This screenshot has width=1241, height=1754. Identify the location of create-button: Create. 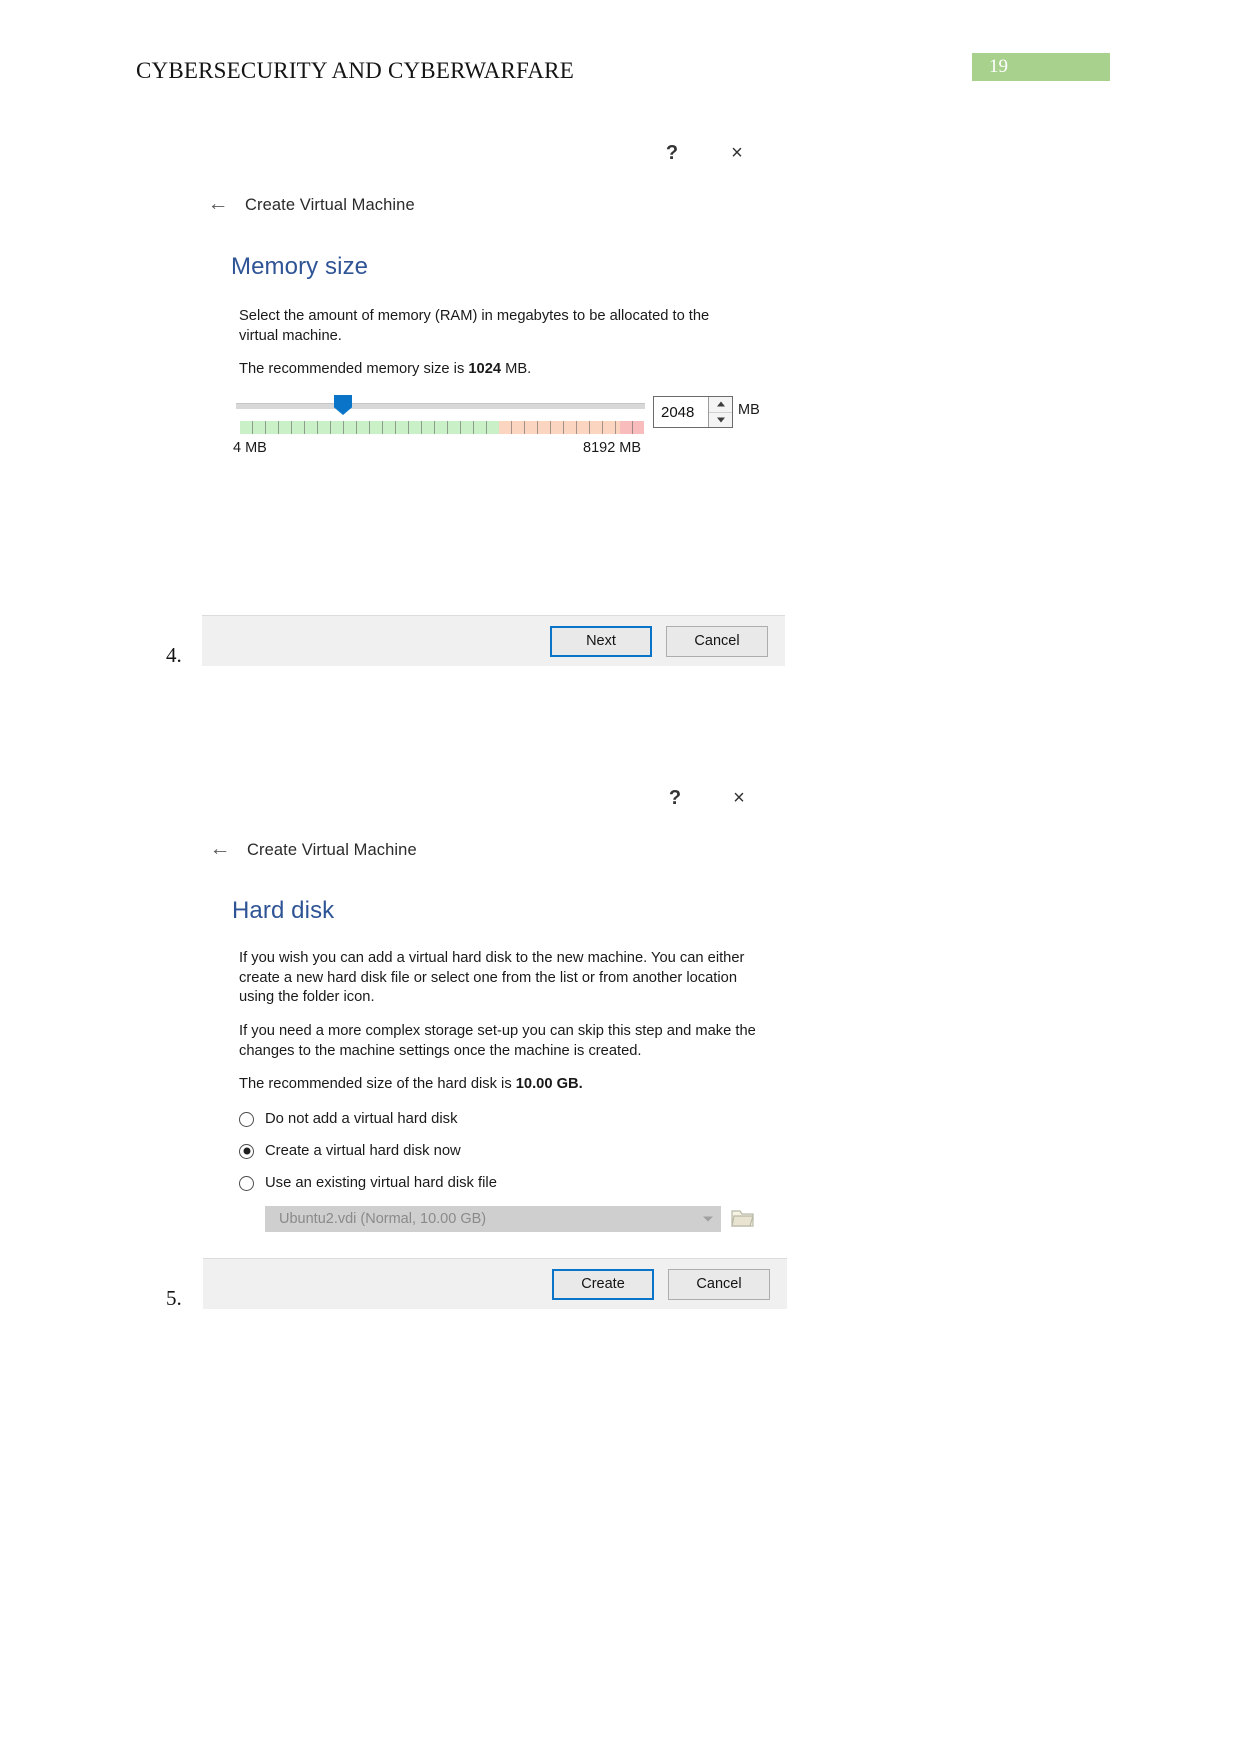
(603, 1284).